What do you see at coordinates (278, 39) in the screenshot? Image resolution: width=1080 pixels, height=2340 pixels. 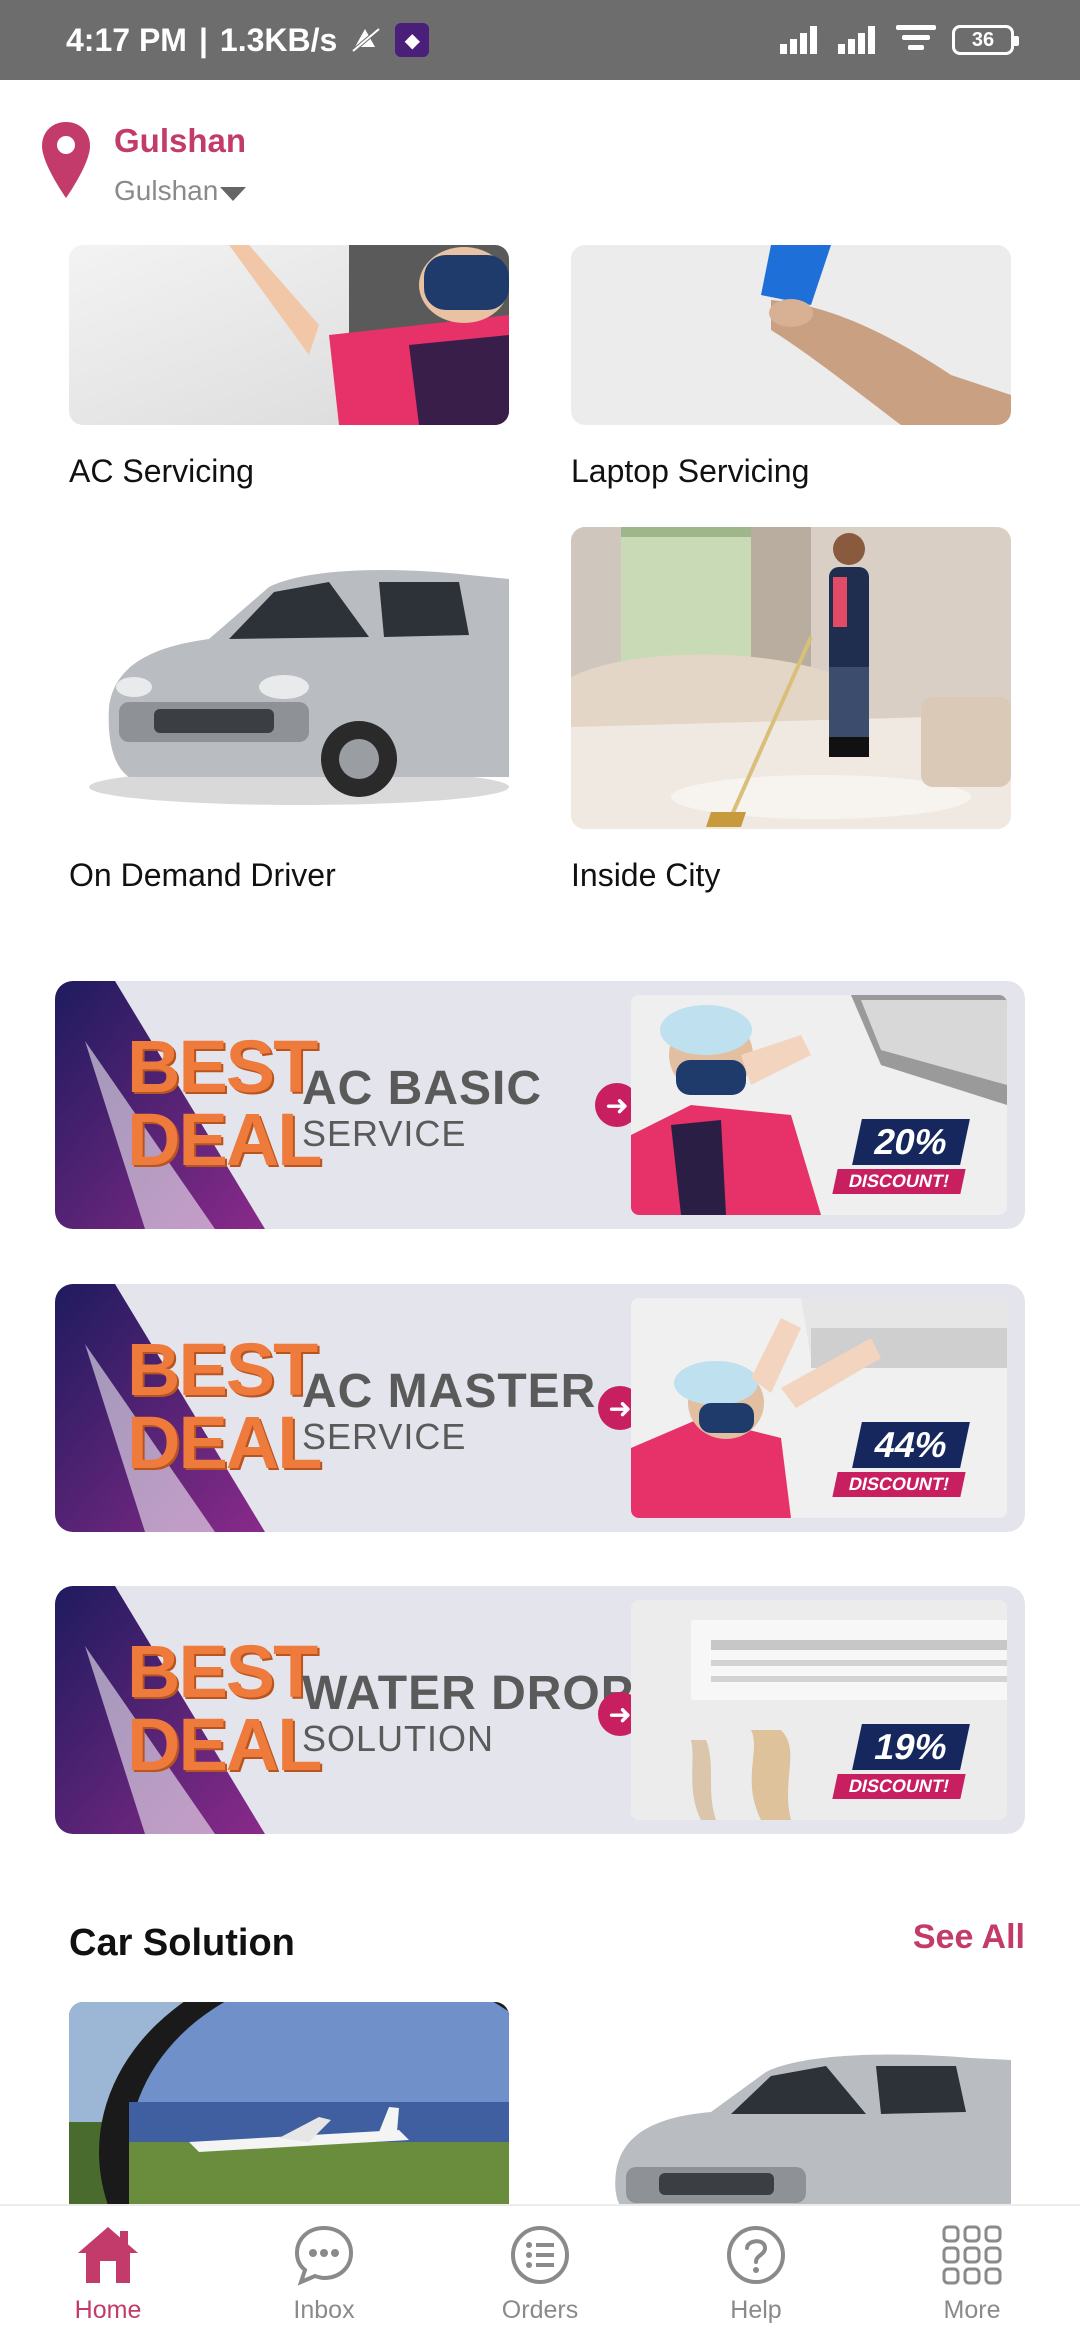 I see `status-speed: 1.3KB/s` at bounding box center [278, 39].